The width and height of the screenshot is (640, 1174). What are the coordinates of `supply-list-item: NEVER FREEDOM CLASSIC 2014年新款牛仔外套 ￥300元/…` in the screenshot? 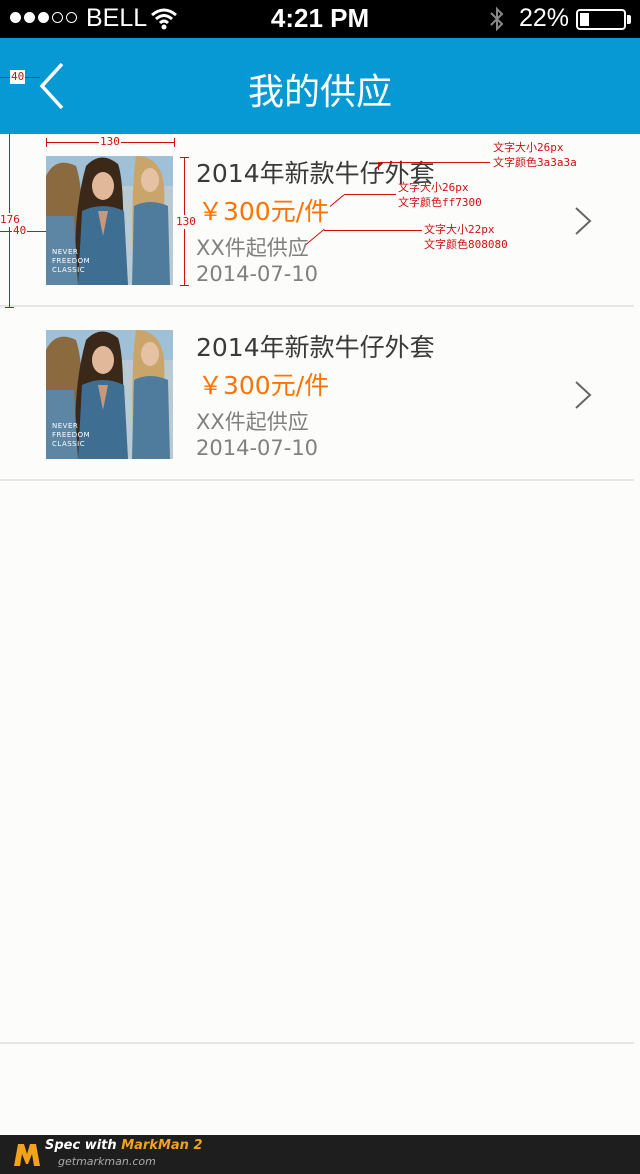 It's located at (320, 394).